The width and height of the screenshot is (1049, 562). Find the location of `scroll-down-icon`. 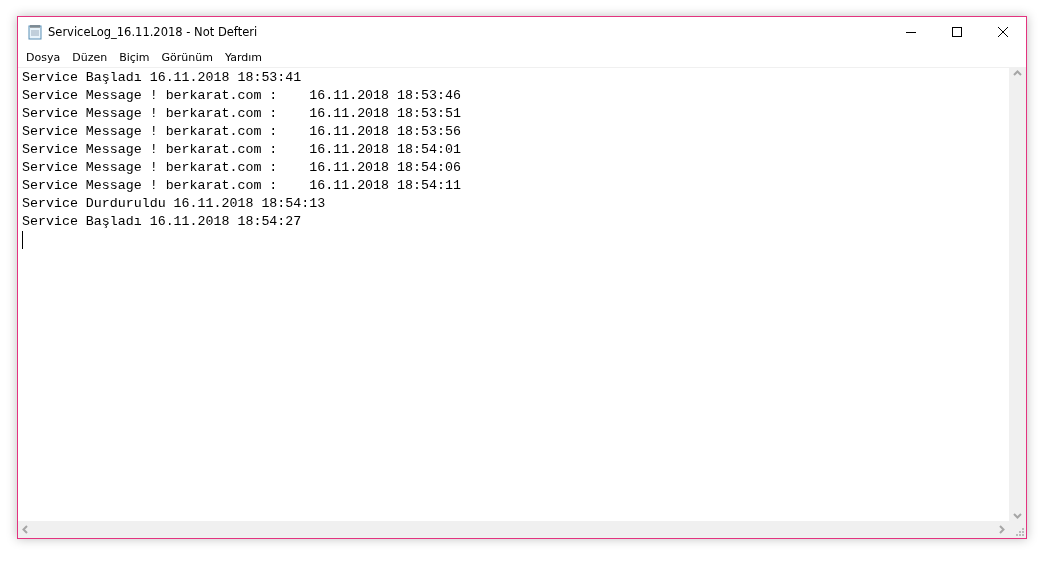

scroll-down-icon is located at coordinates (1017, 516).